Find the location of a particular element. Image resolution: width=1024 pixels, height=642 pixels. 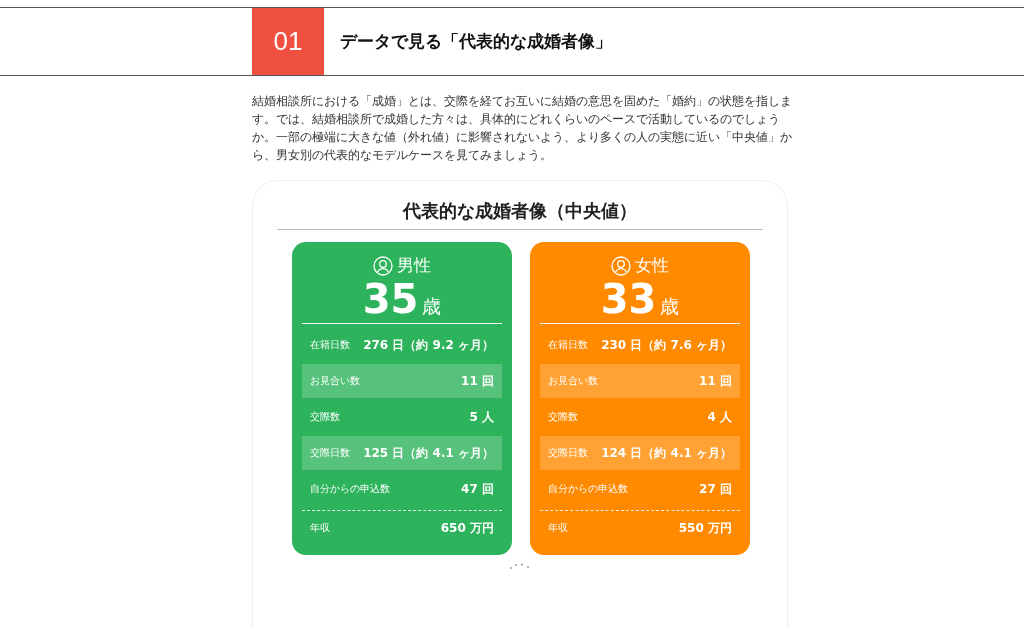

card-title: 代表的な成婚者像（中央値） is located at coordinates (520, 214).